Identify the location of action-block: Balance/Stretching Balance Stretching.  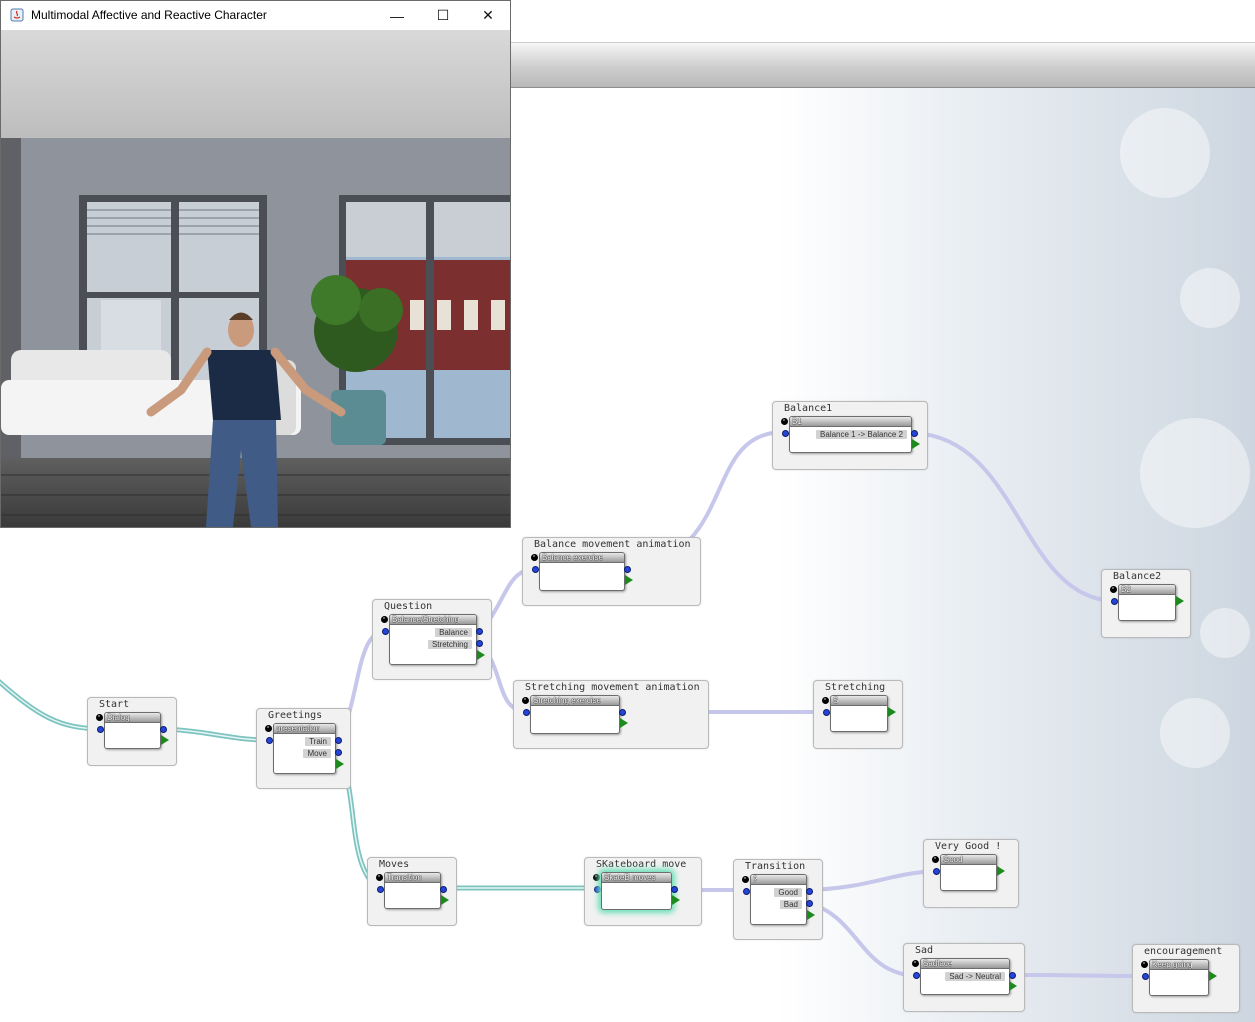
(433, 639).